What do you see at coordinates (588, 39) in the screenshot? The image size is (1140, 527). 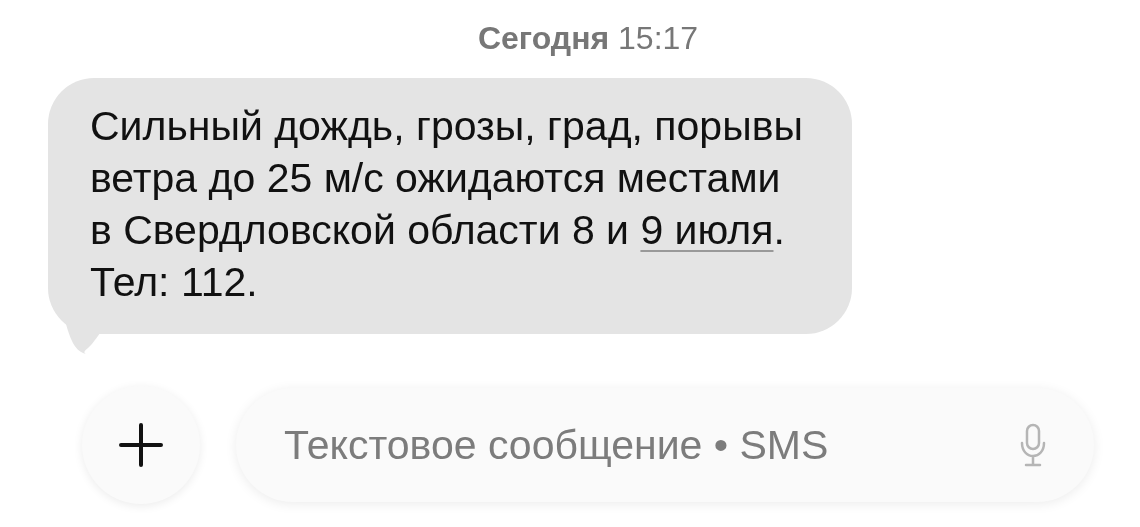 I see `timestamp: Сегодня 15:17` at bounding box center [588, 39].